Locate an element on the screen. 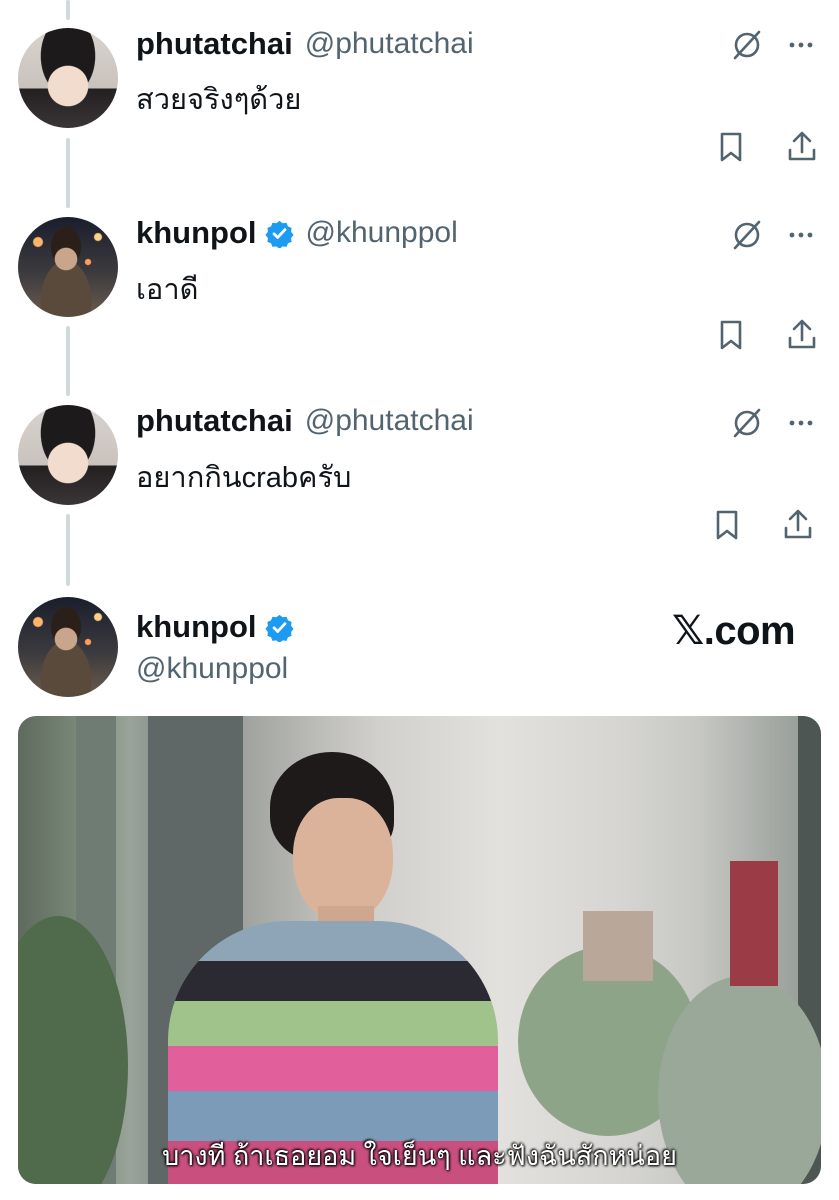 This screenshot has width=839, height=1200. tweet-header: khunpol @khunppol is located at coordinates (297, 233).